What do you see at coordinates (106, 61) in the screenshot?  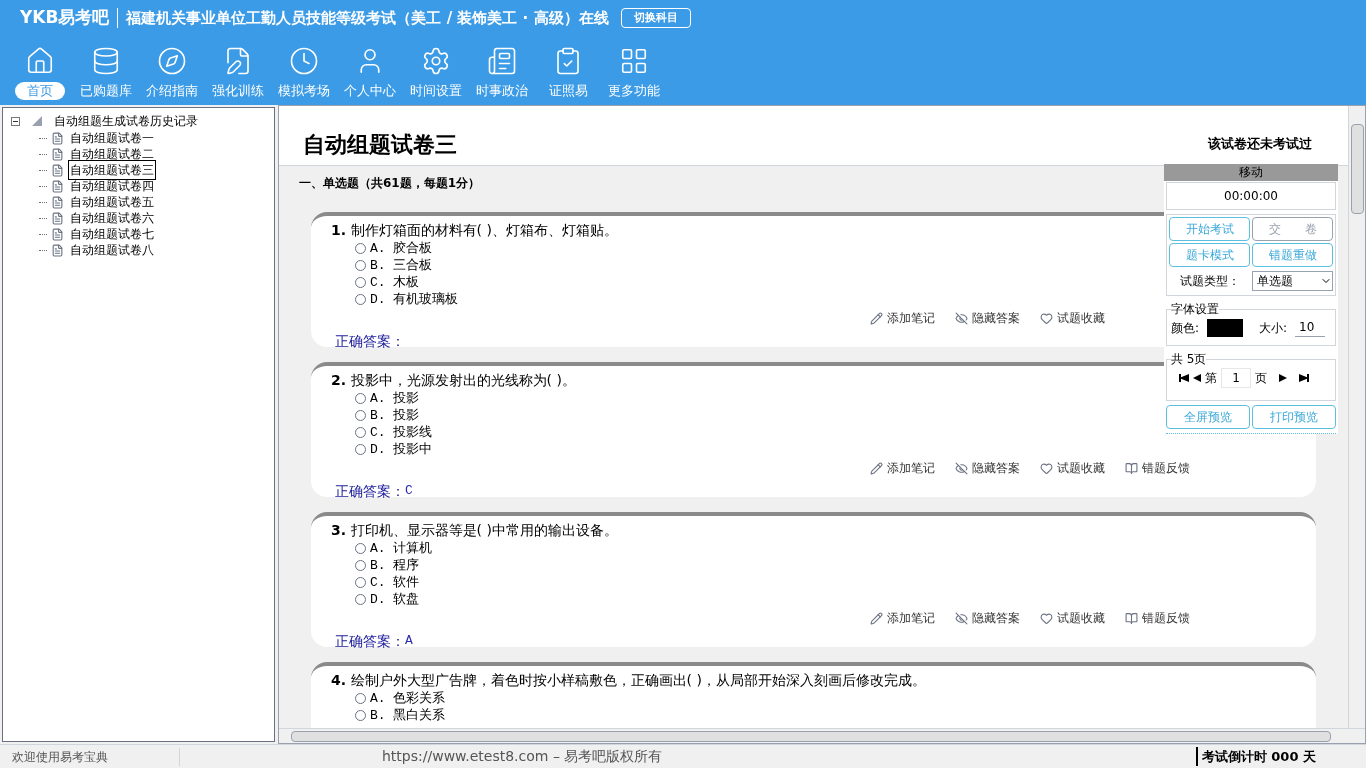 I see `database-icon` at bounding box center [106, 61].